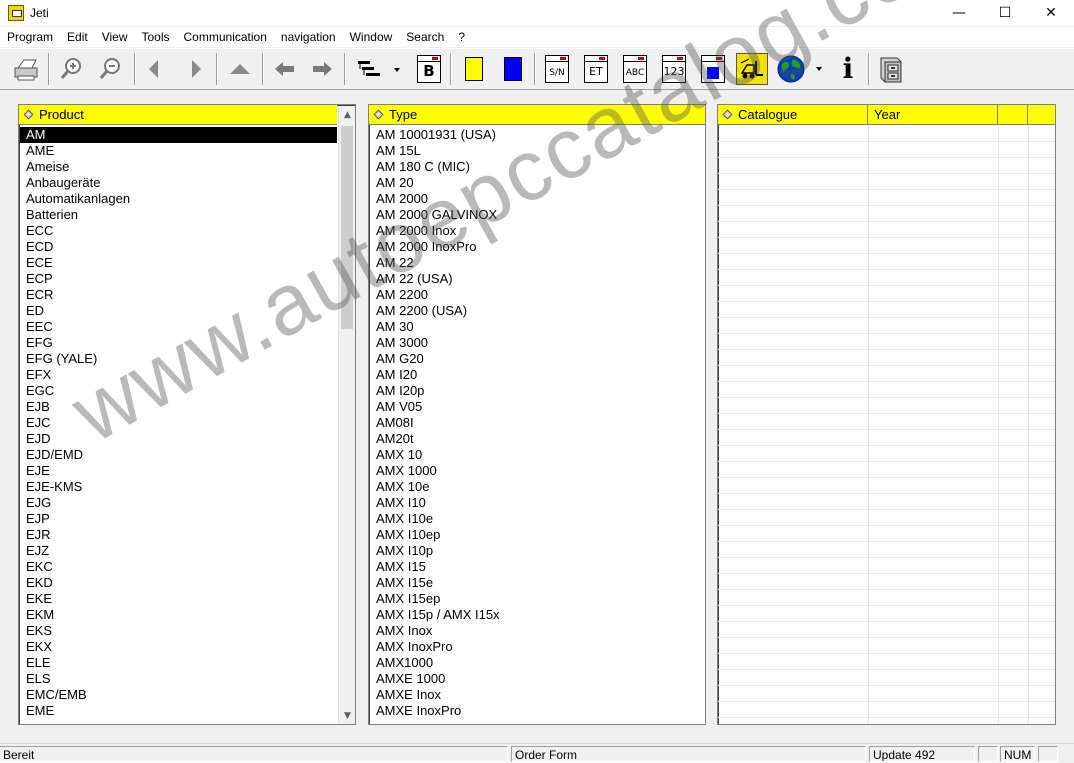  What do you see at coordinates (537, 663) in the screenshot?
I see `type-list-item: AMX1000` at bounding box center [537, 663].